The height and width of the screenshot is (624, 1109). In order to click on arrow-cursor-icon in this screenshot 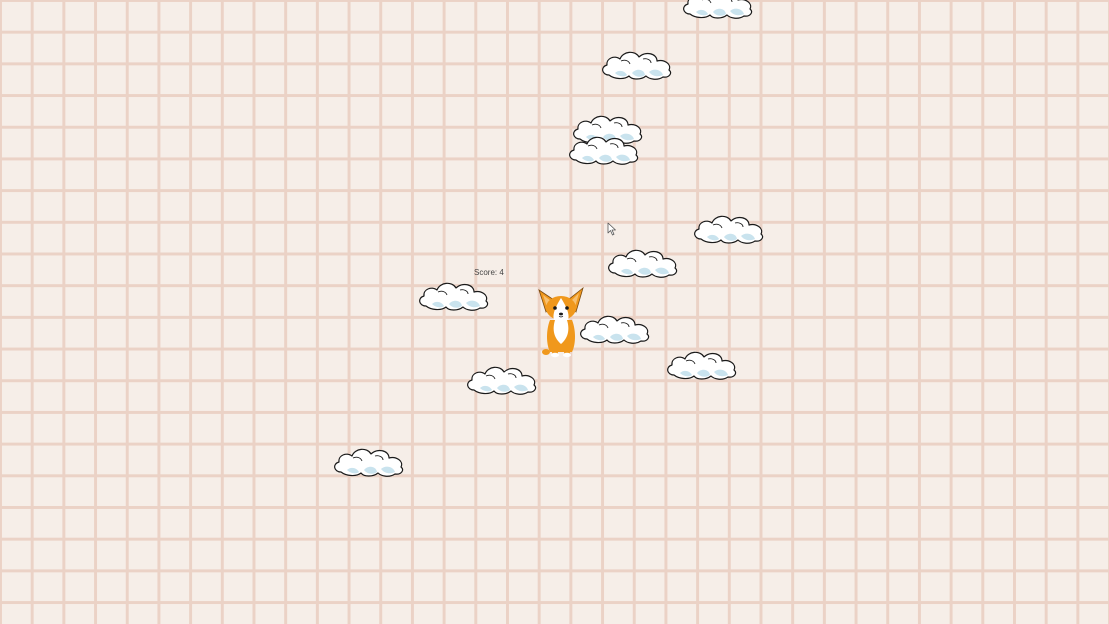, I will do `click(612, 229)`.